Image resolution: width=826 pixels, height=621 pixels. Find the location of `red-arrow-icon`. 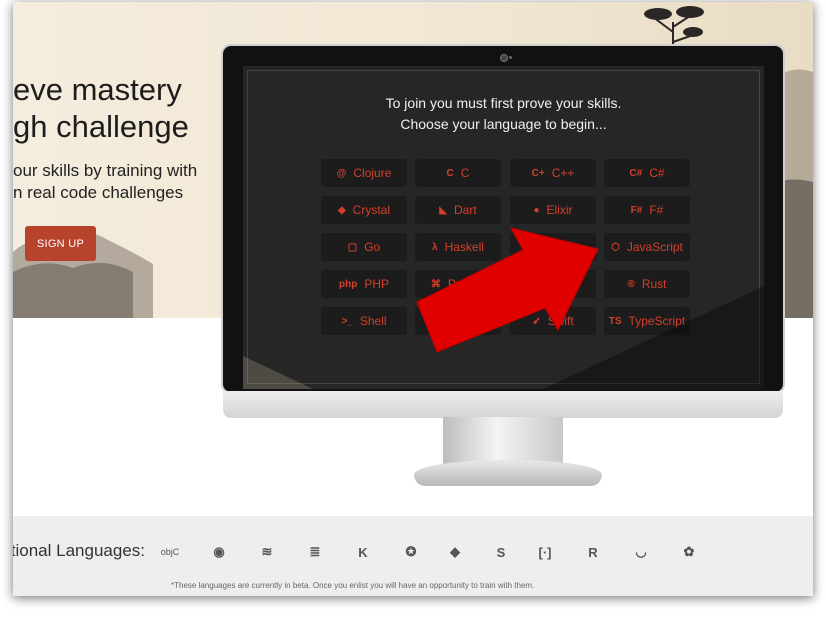

red-arrow-icon is located at coordinates (507, 290).